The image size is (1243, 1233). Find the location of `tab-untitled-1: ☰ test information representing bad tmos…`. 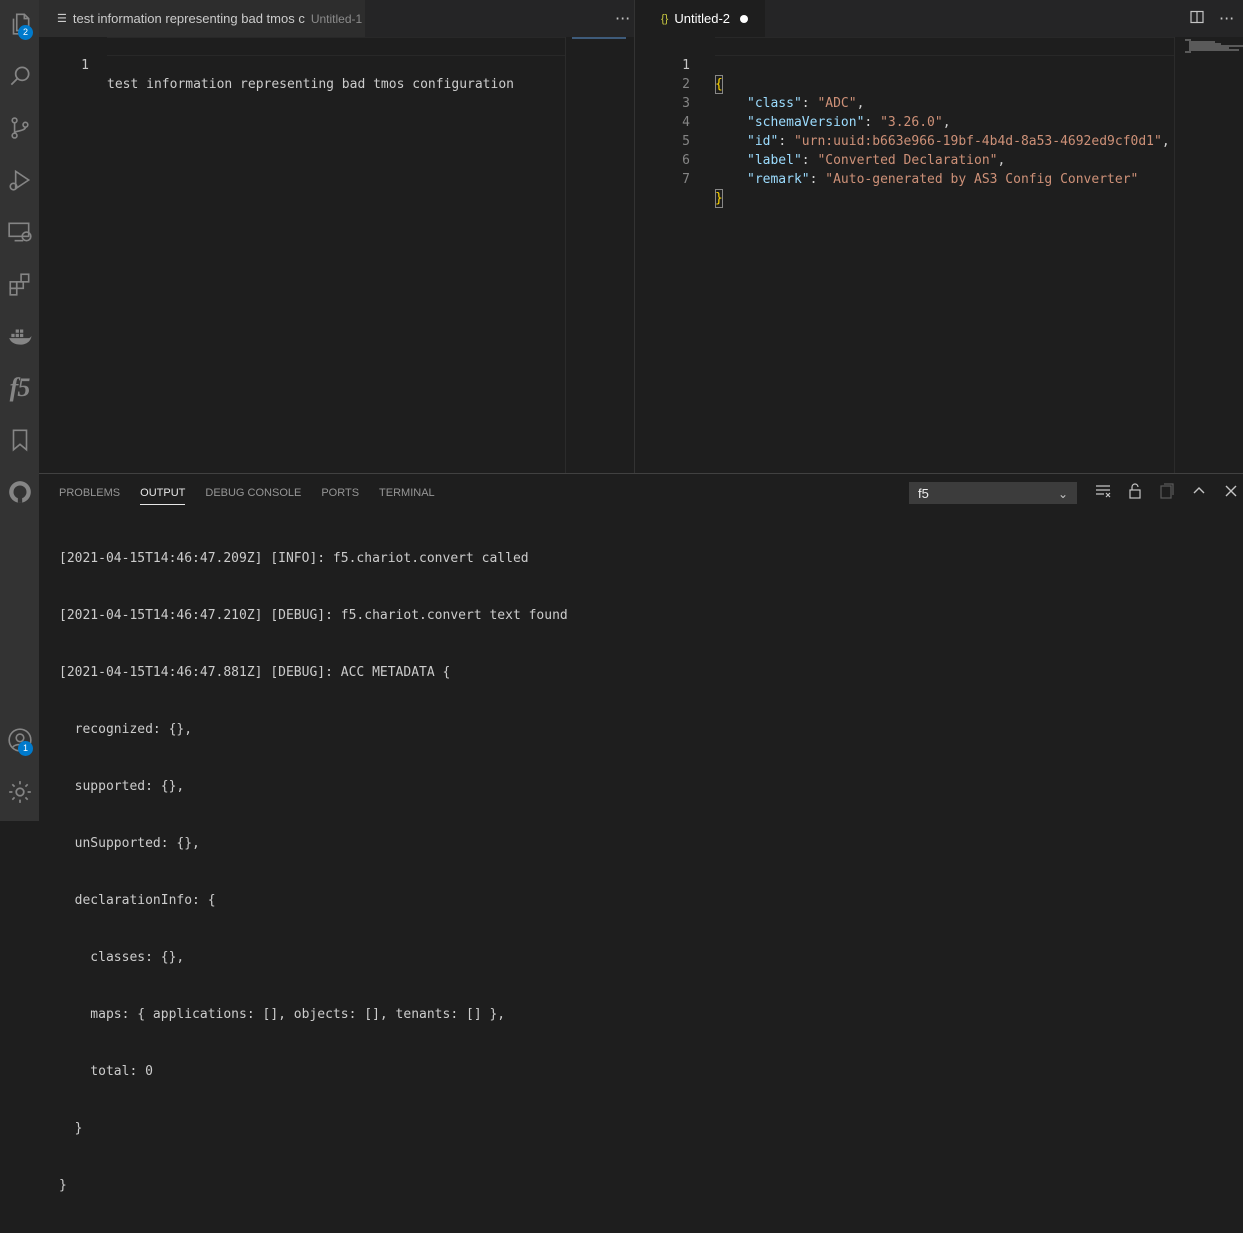

tab-untitled-1: ☰ test information representing bad tmos… is located at coordinates (202, 18).